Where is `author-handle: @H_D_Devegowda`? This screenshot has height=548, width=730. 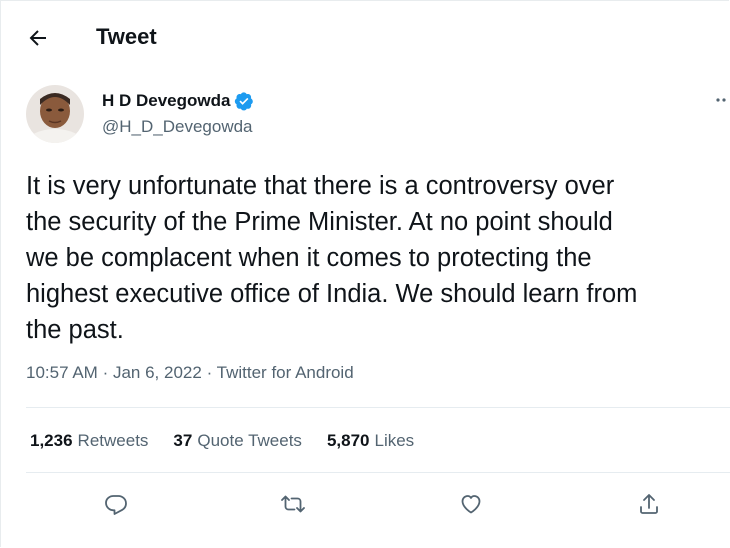
author-handle: @H_D_Devegowda is located at coordinates (177, 127).